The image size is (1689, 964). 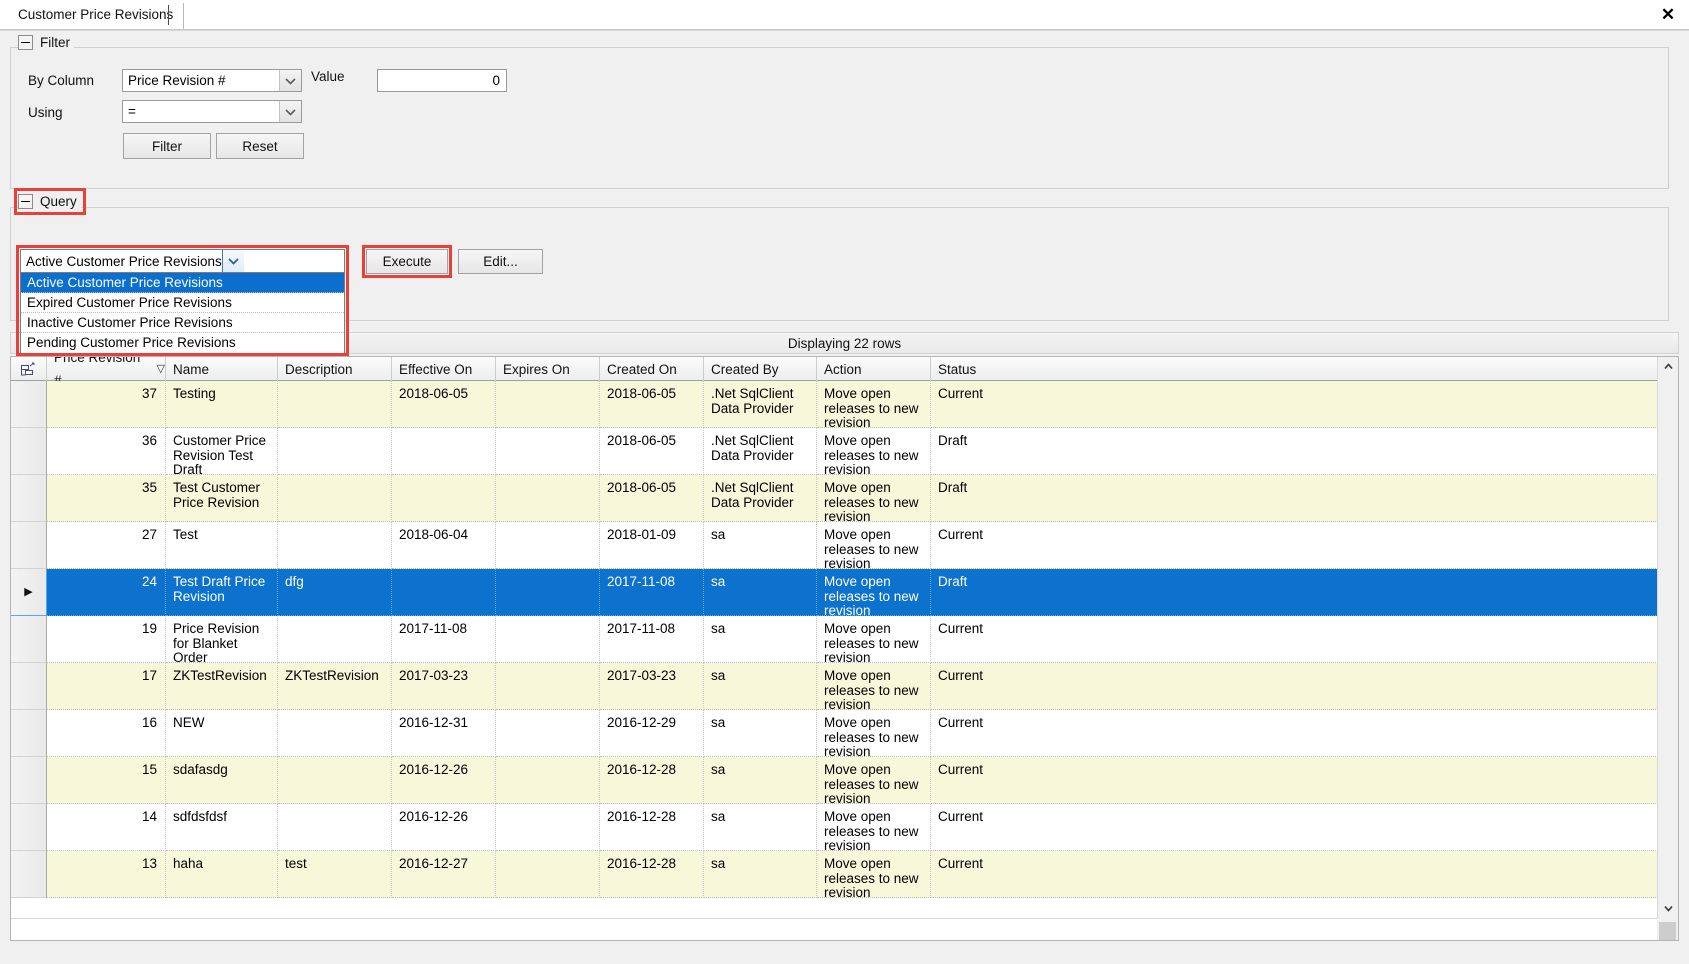 I want to click on cell-description: test, so click(x=335, y=874).